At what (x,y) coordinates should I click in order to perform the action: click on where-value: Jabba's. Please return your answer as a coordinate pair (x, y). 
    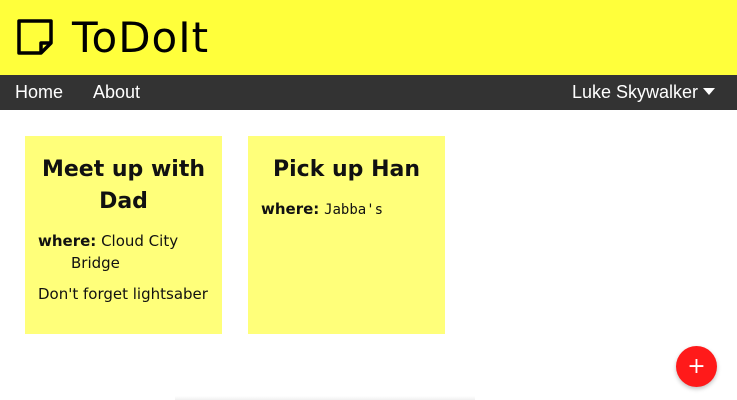
    Looking at the image, I should click on (354, 210).